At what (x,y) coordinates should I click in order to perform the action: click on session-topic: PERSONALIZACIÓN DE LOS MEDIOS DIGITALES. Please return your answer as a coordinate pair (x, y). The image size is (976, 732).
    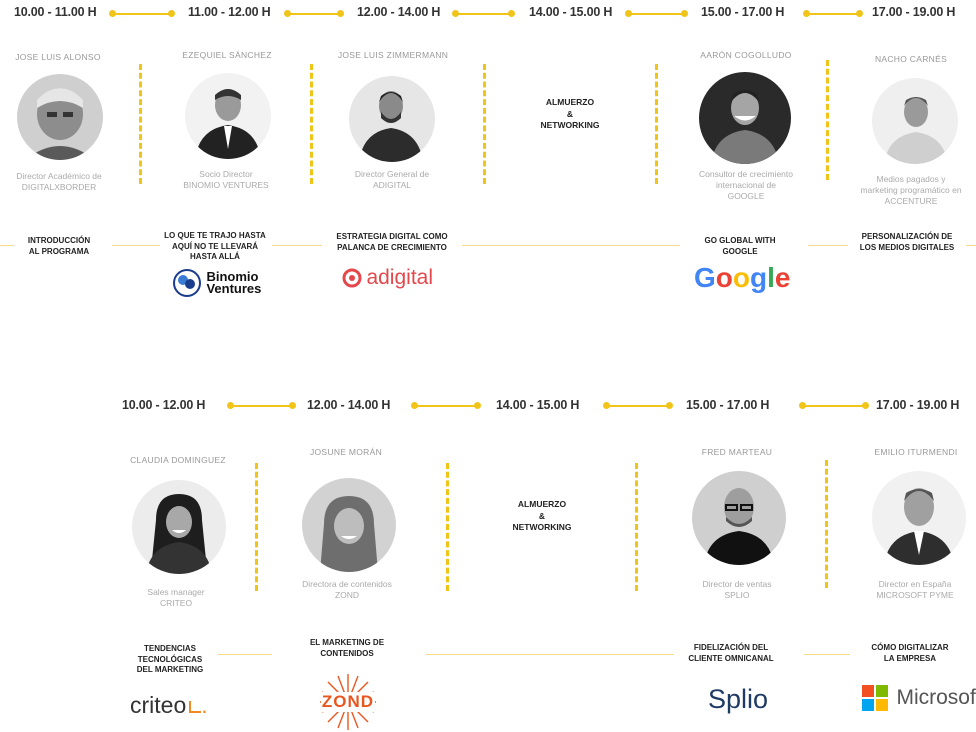
    Looking at the image, I should click on (907, 242).